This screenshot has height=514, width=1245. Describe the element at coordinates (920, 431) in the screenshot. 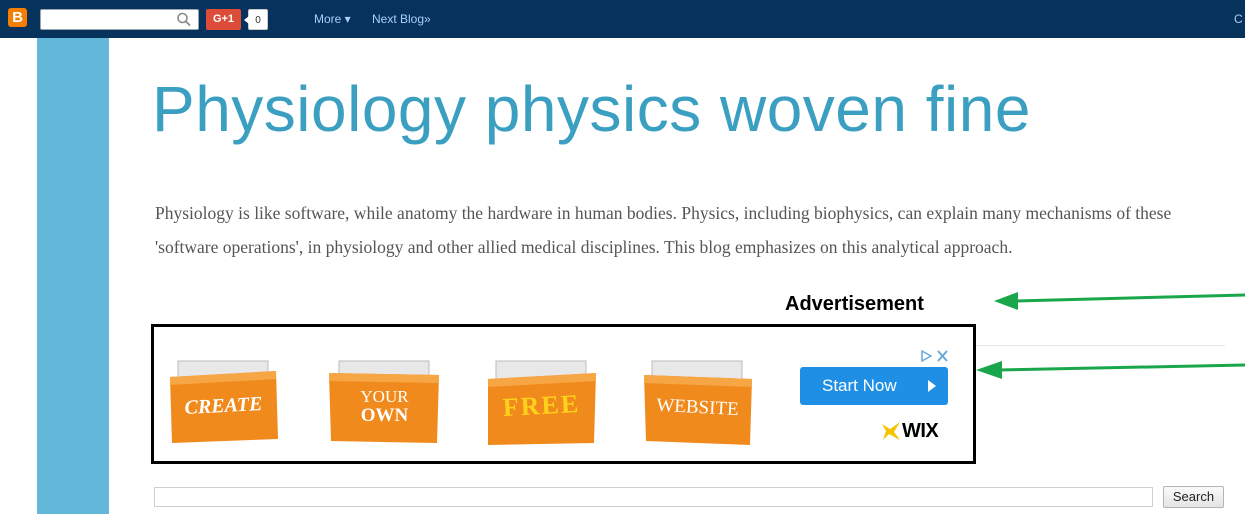

I see `wix-brand-text: WIX` at that location.